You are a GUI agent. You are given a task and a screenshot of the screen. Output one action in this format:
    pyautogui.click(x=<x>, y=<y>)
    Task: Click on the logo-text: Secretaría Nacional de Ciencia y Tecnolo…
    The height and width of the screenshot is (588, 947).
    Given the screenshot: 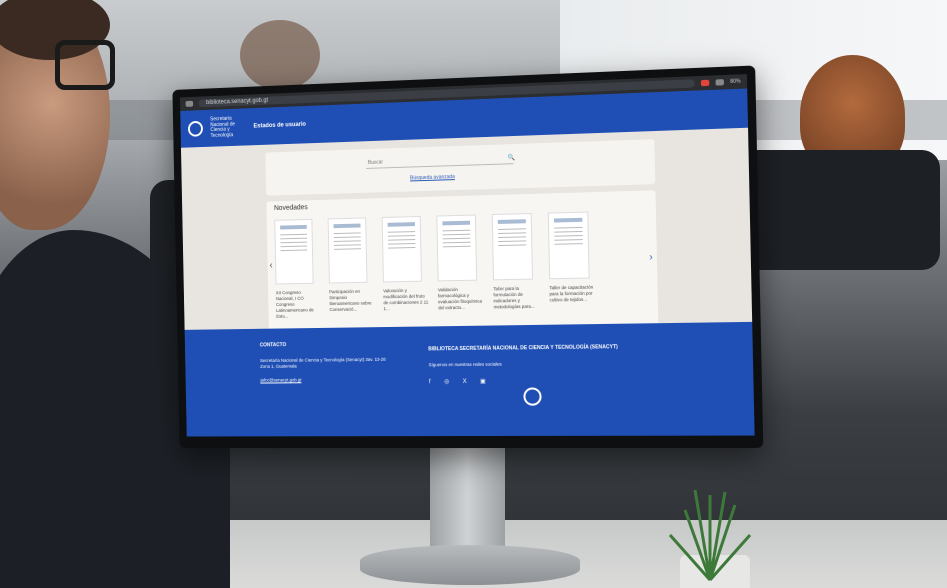 What is the action you would take?
    pyautogui.click(x=223, y=127)
    